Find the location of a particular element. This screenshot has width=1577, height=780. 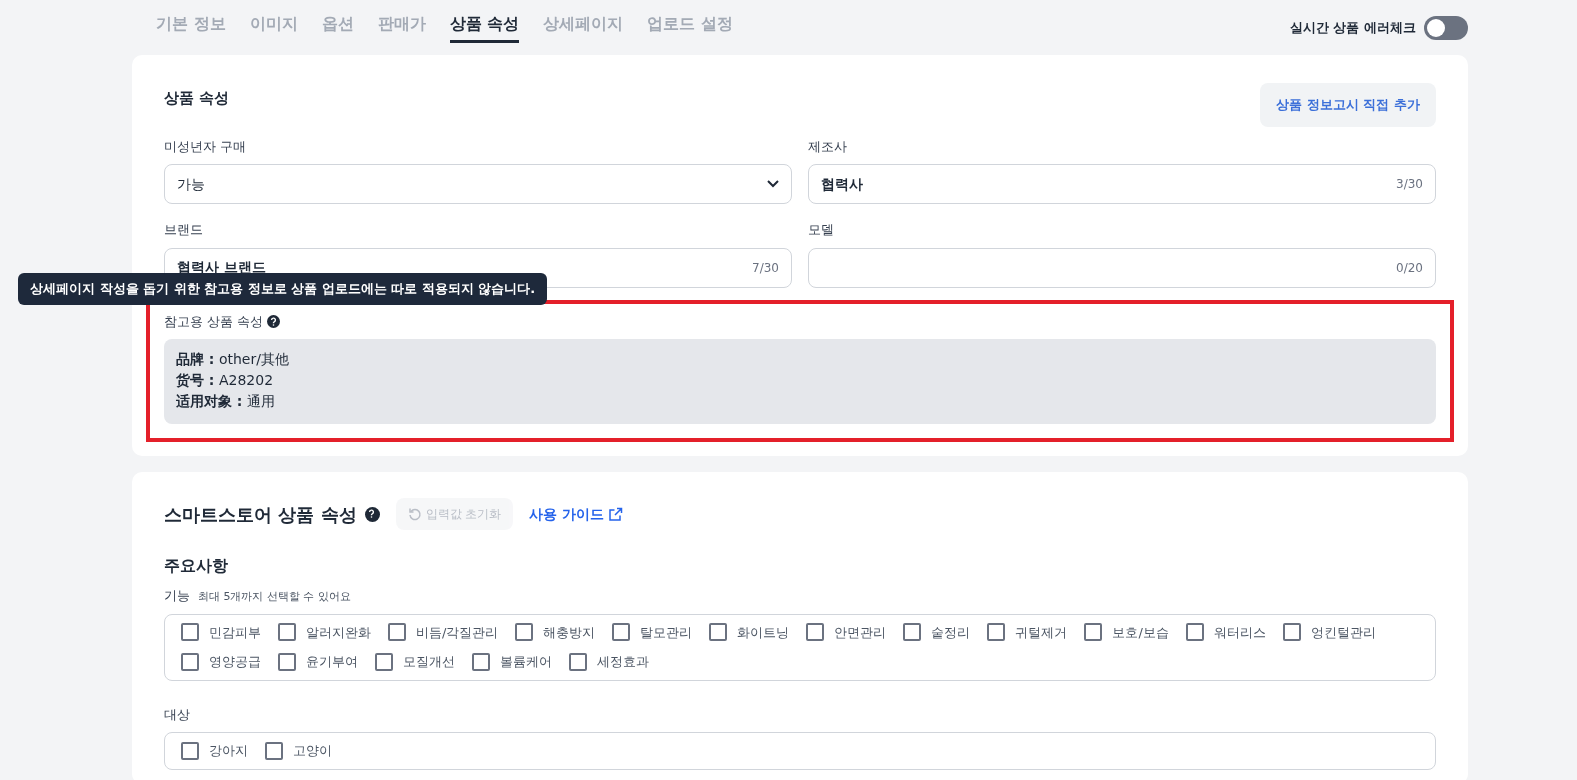

option-label: 영양공급 is located at coordinates (235, 662).